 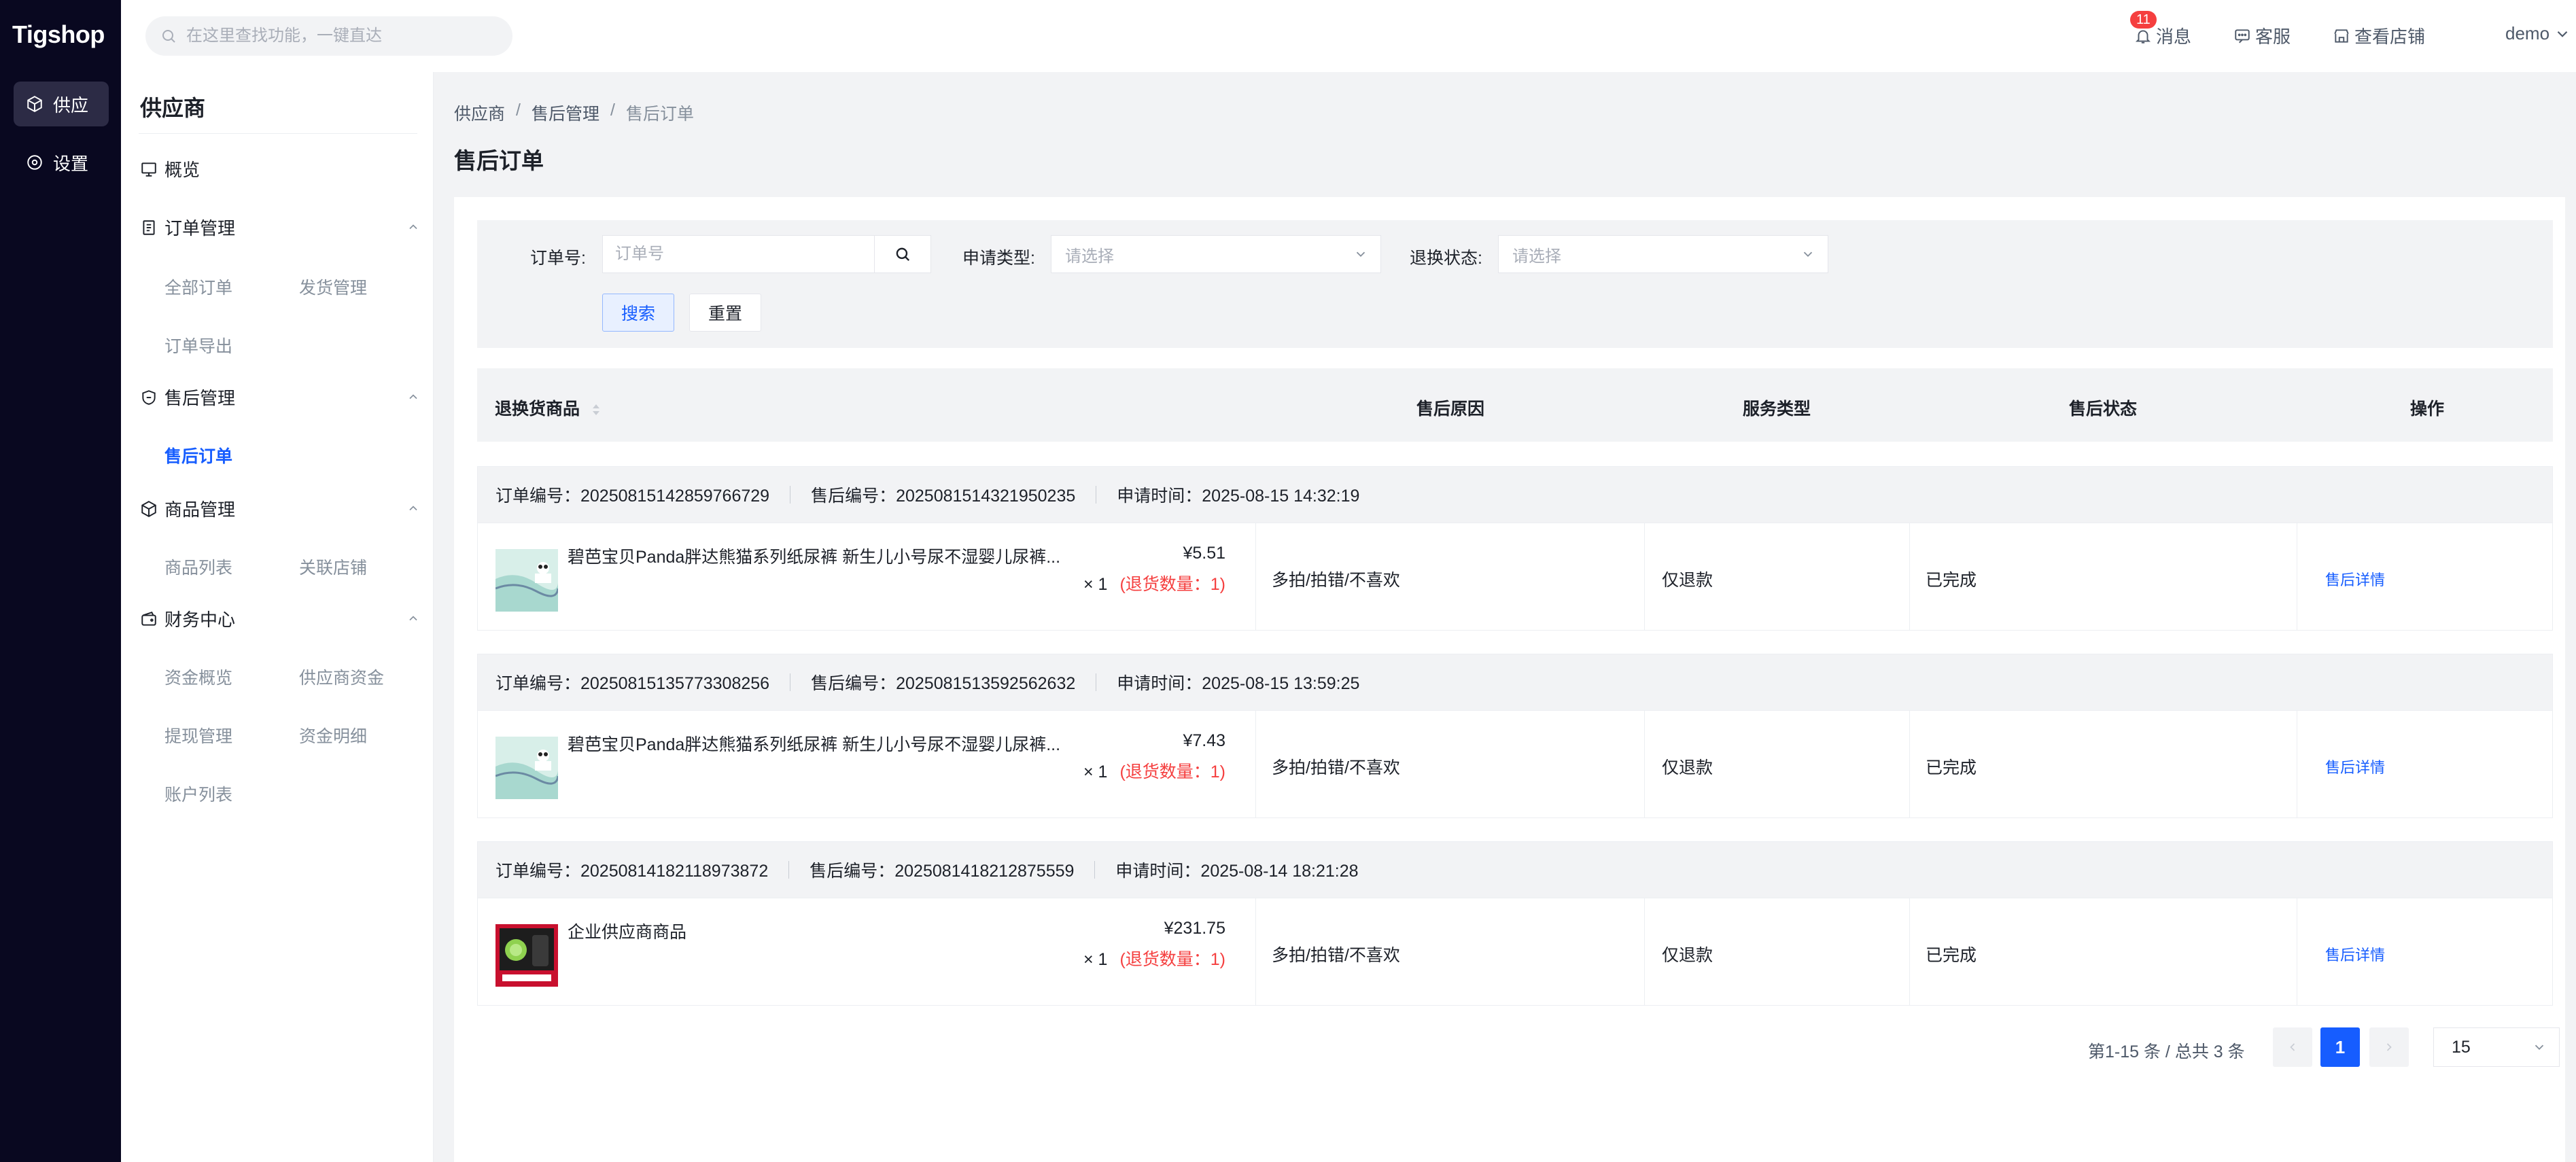 What do you see at coordinates (2496, 1047) in the screenshot?
I see `page-size-select: 15` at bounding box center [2496, 1047].